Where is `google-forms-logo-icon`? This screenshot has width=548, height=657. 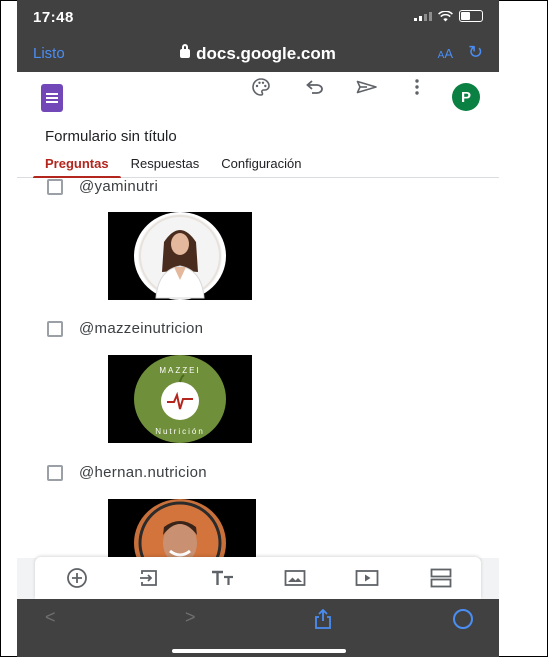
google-forms-logo-icon is located at coordinates (52, 98).